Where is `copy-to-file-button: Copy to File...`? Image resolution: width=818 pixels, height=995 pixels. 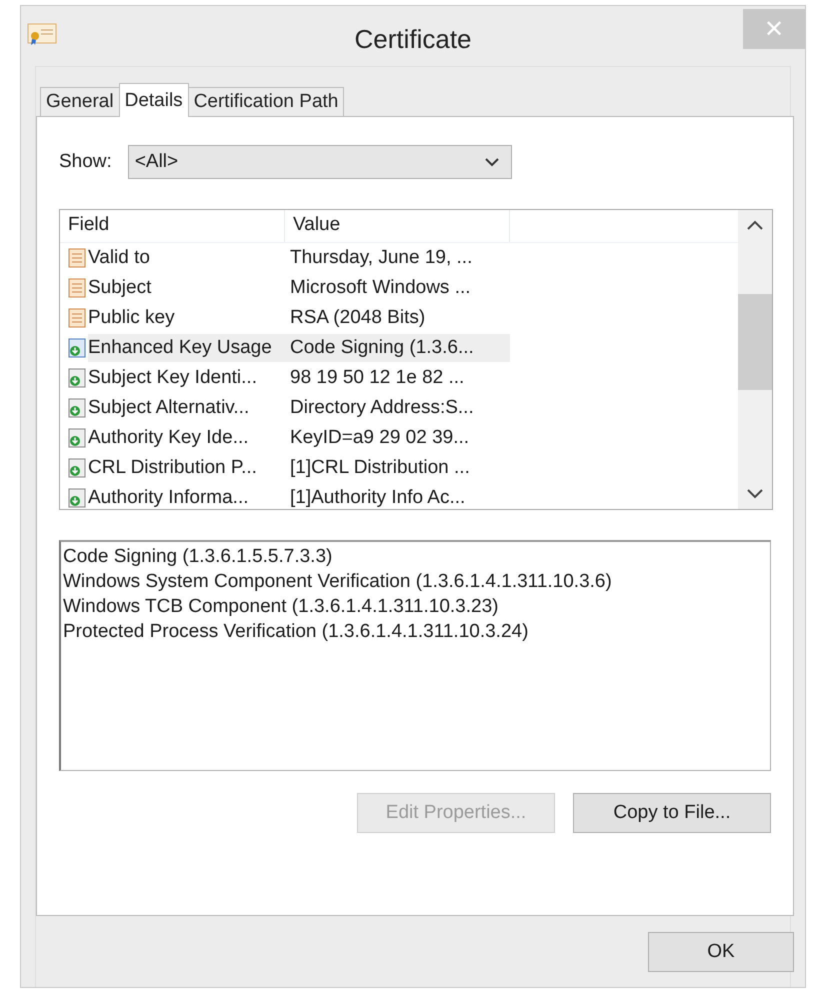 copy-to-file-button: Copy to File... is located at coordinates (672, 813).